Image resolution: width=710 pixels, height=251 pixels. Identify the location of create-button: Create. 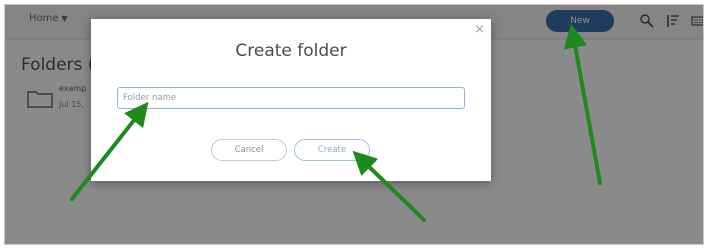
(332, 150).